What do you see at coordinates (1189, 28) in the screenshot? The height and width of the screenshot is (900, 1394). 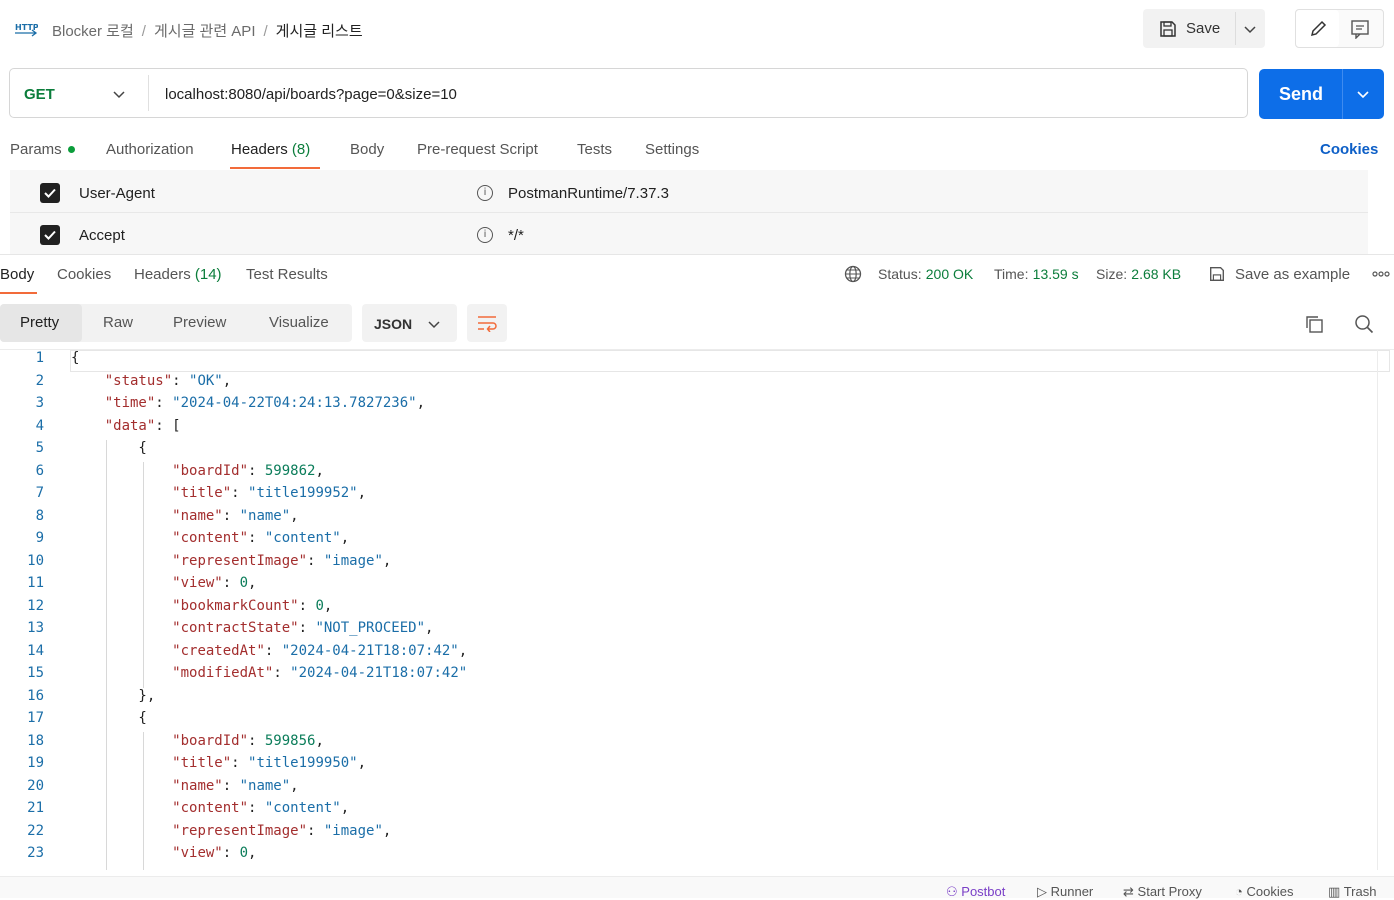 I see `save-button: Save` at bounding box center [1189, 28].